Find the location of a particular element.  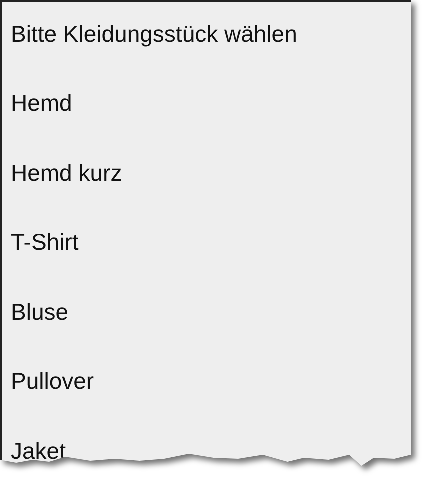

list-item: Jaket is located at coordinates (38, 451).